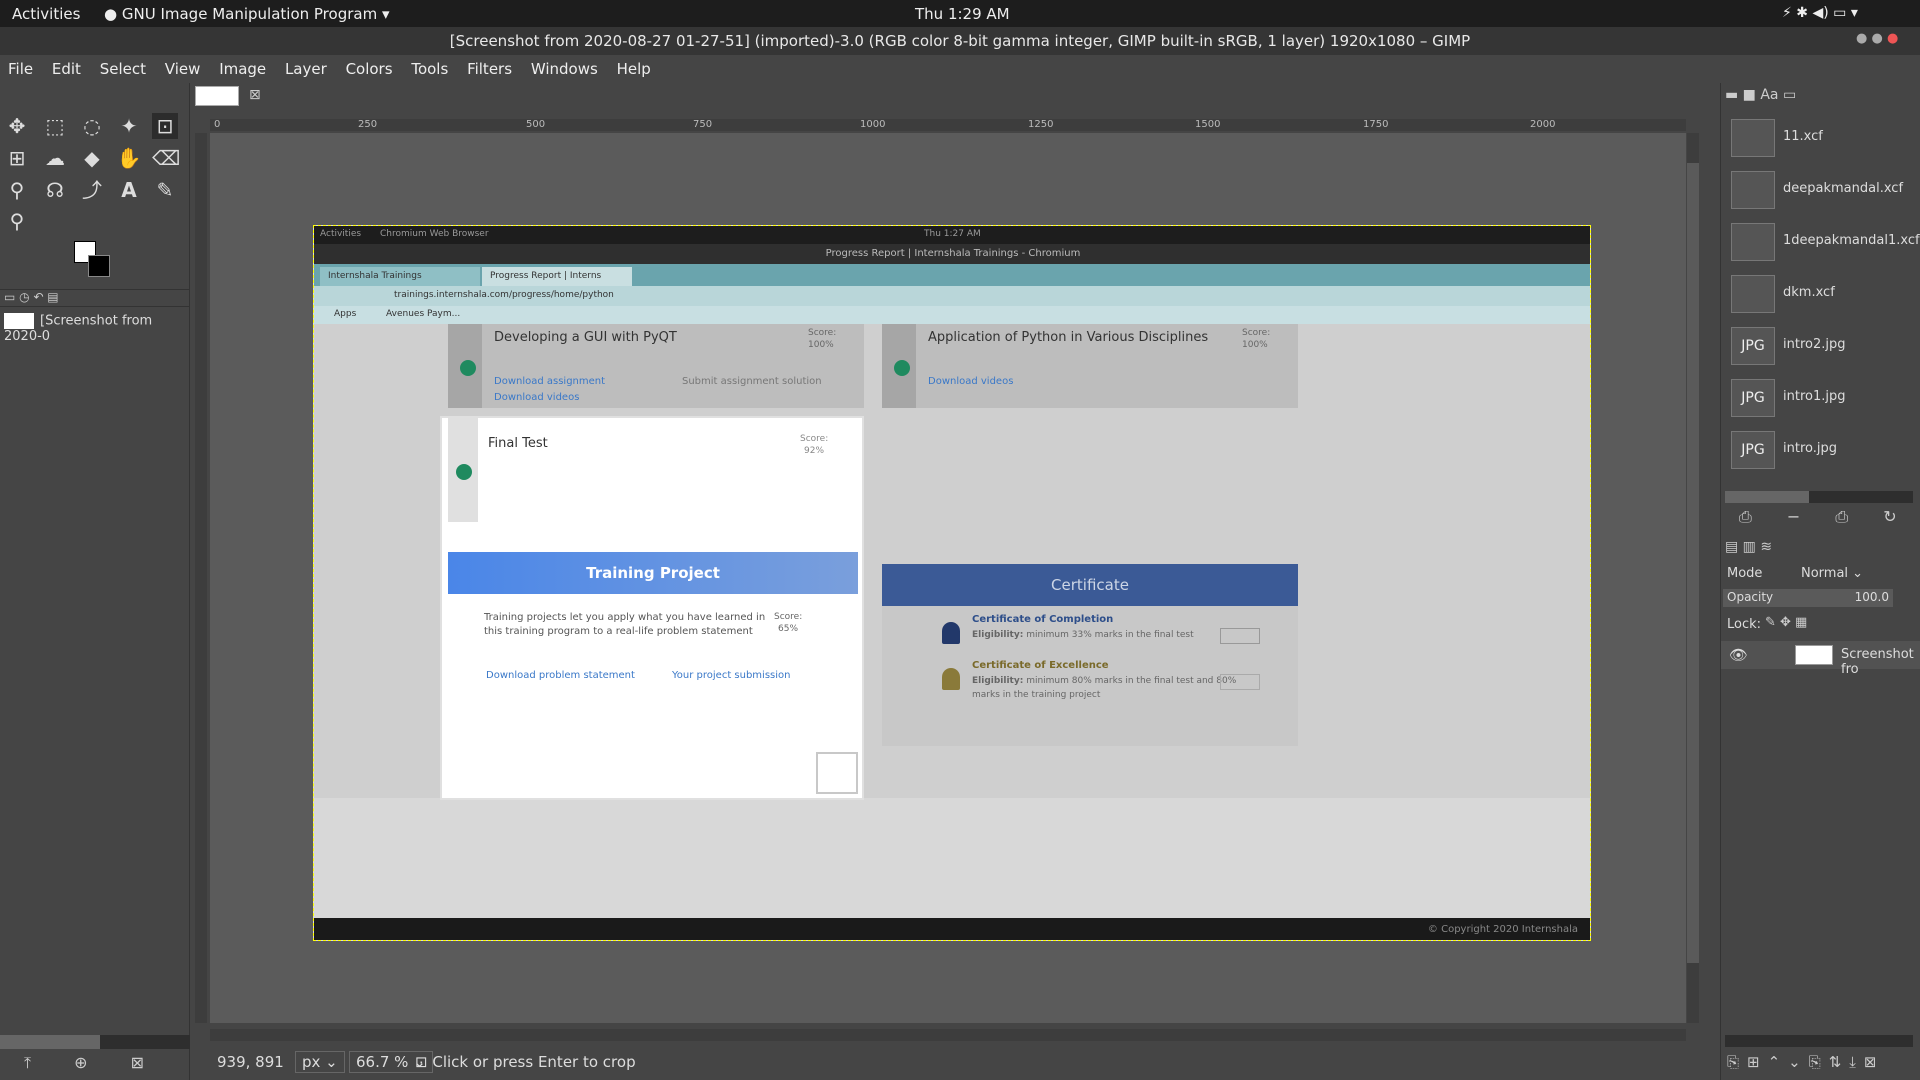 The image size is (1920, 1080). Describe the element at coordinates (653, 573) in the screenshot. I see `training-project-header: Training Project` at that location.